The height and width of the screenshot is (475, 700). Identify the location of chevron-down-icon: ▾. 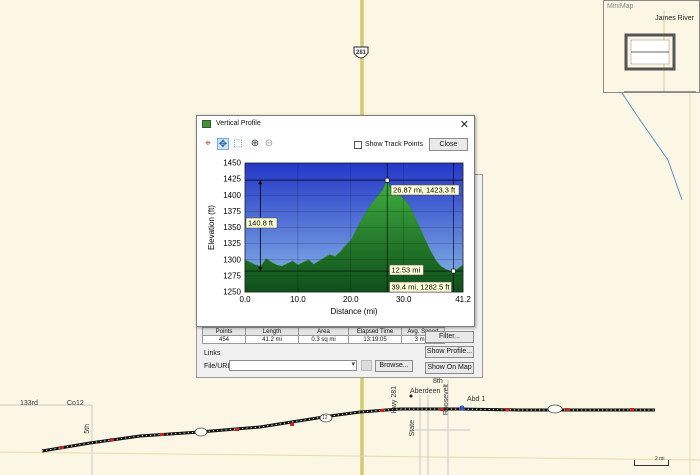
(353, 364).